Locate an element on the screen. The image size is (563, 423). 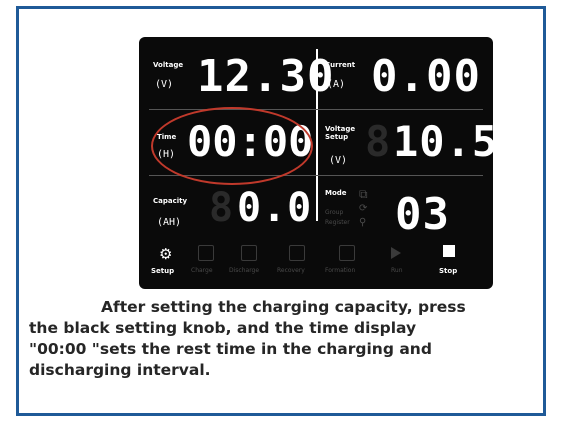
current-value: 0.00 is located at coordinates (426, 76).